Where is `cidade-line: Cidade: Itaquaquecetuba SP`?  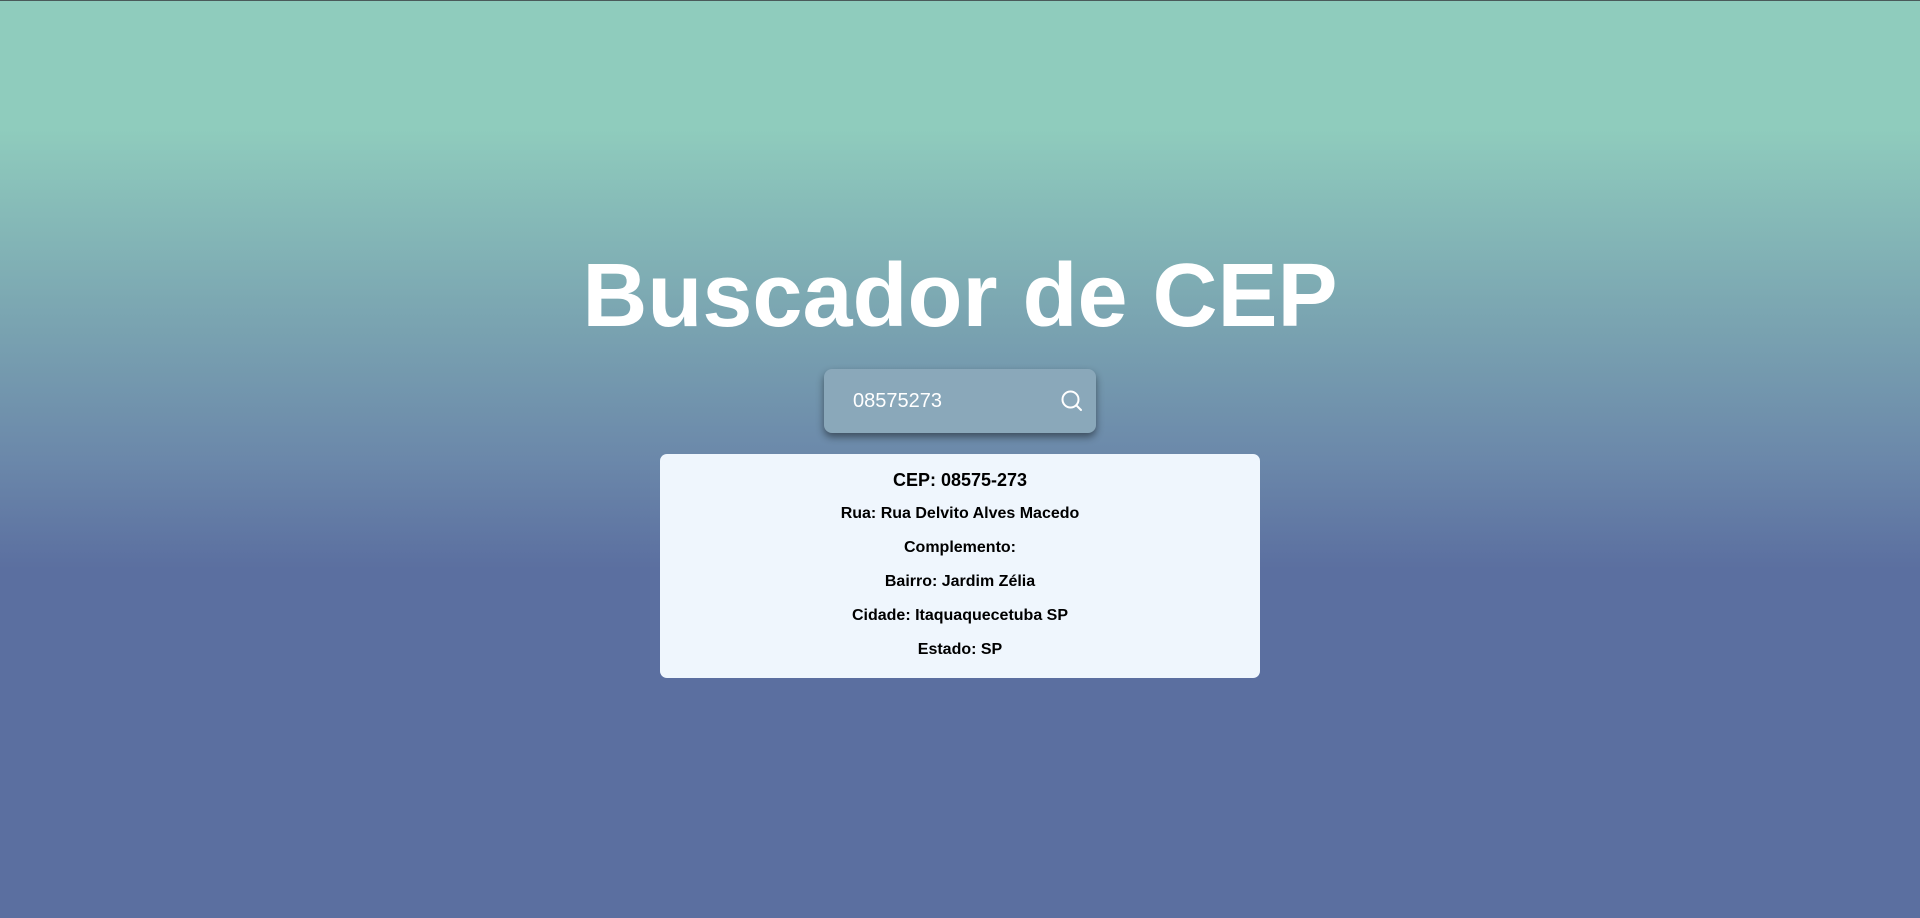 cidade-line: Cidade: Itaquaquecetuba SP is located at coordinates (960, 615).